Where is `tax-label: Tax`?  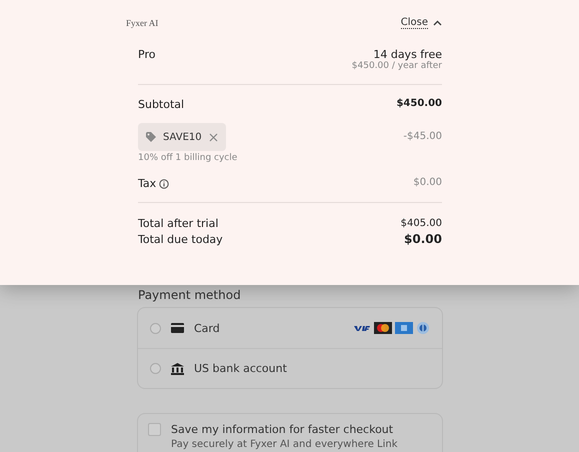
tax-label: Tax is located at coordinates (147, 183).